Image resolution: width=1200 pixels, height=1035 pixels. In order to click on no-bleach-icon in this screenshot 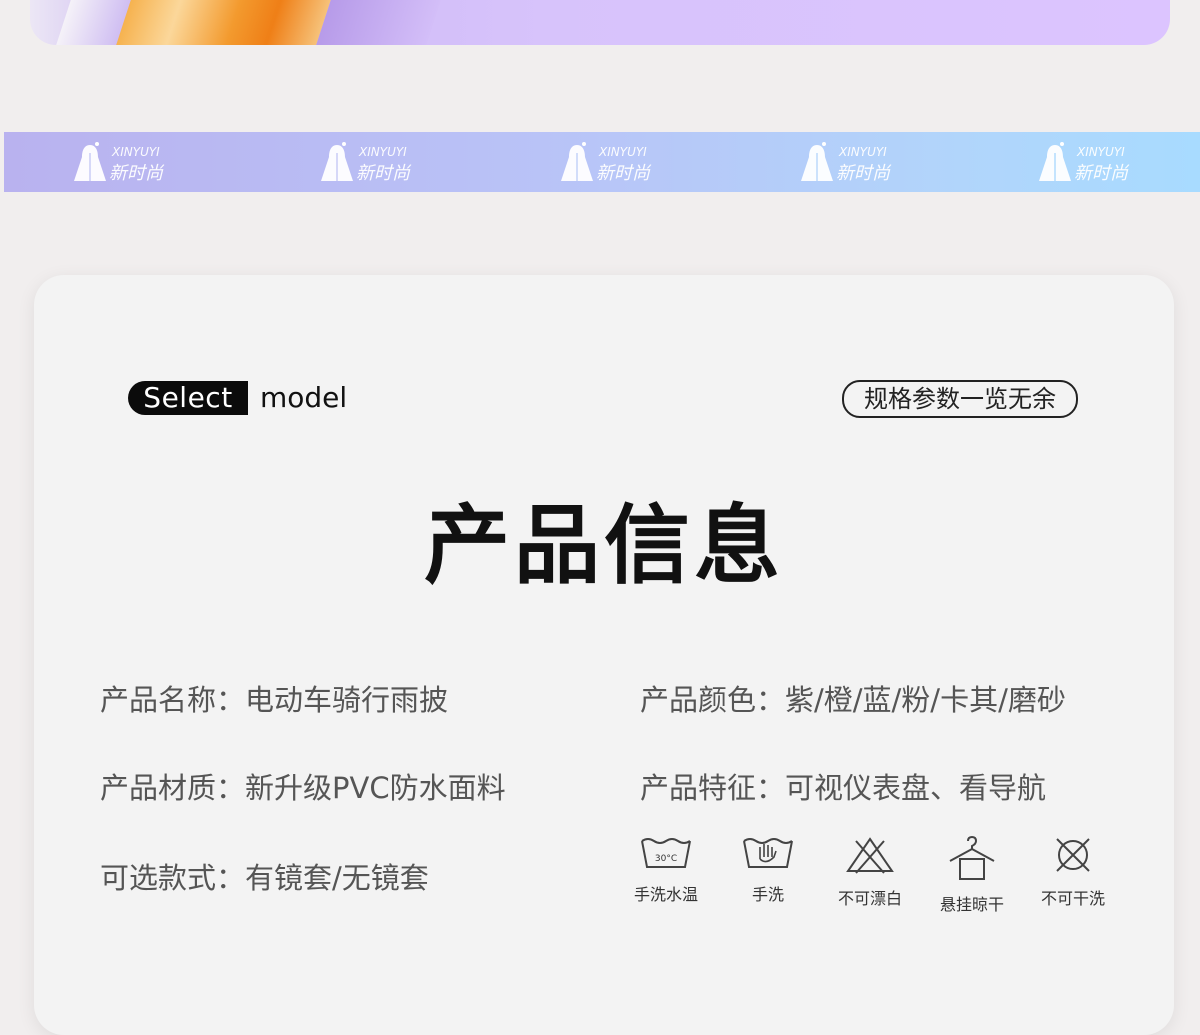, I will do `click(870, 855)`.